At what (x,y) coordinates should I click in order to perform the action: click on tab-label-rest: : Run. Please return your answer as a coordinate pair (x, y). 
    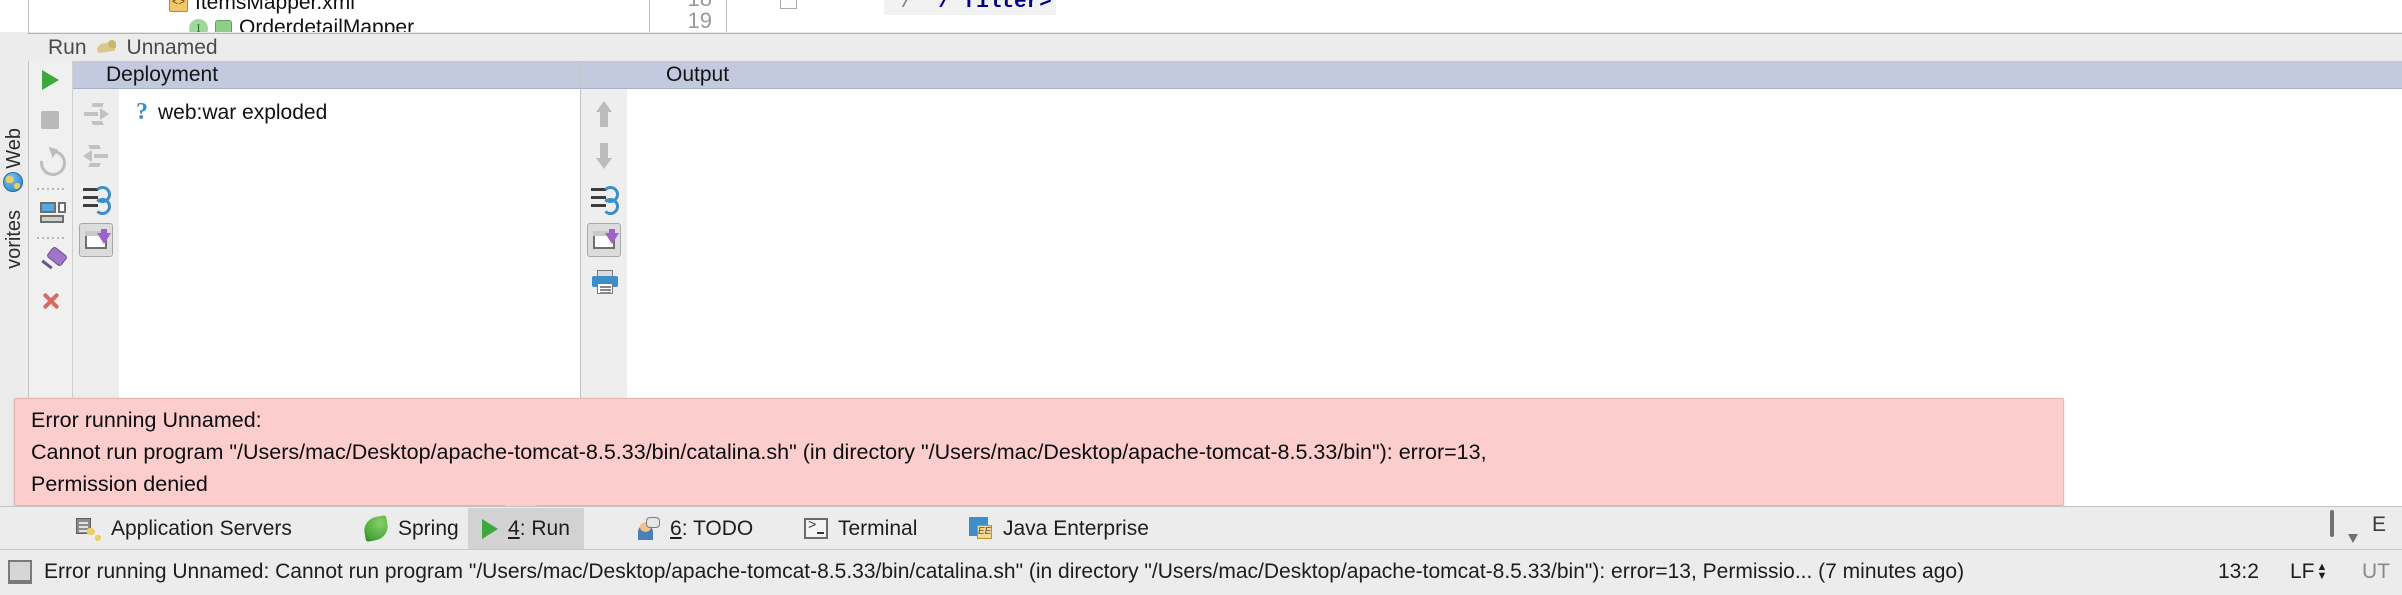
    Looking at the image, I should click on (544, 528).